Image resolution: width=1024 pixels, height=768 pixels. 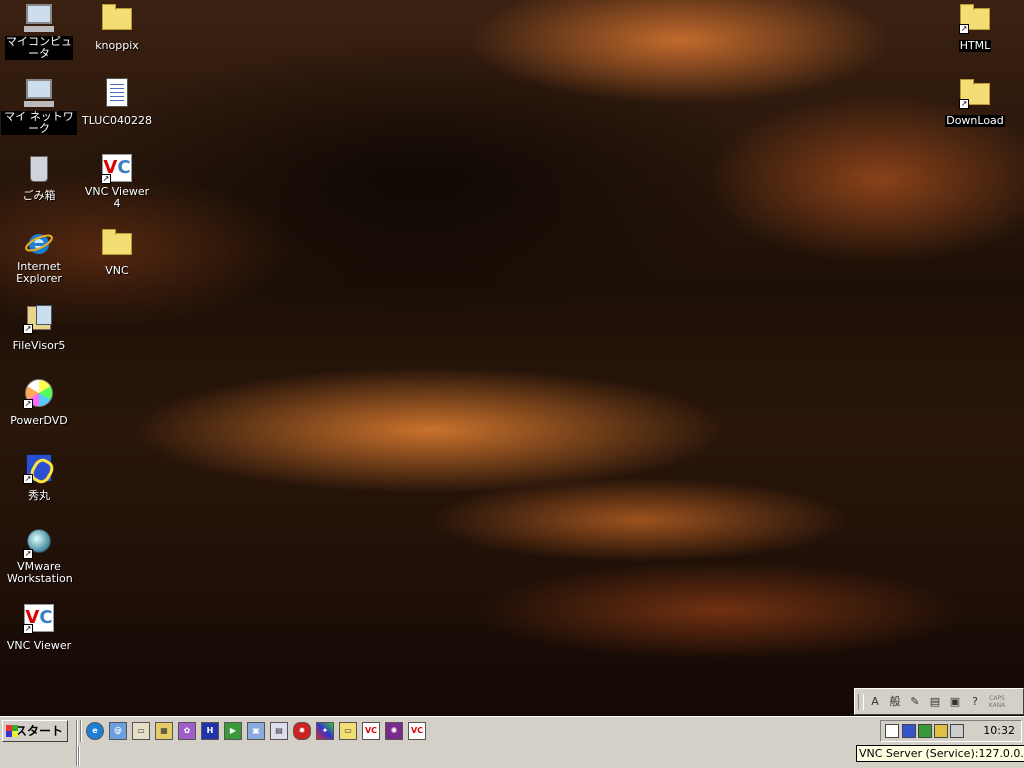 I want to click on vnc-quicklaunch-icon: VC, so click(x=371, y=731).